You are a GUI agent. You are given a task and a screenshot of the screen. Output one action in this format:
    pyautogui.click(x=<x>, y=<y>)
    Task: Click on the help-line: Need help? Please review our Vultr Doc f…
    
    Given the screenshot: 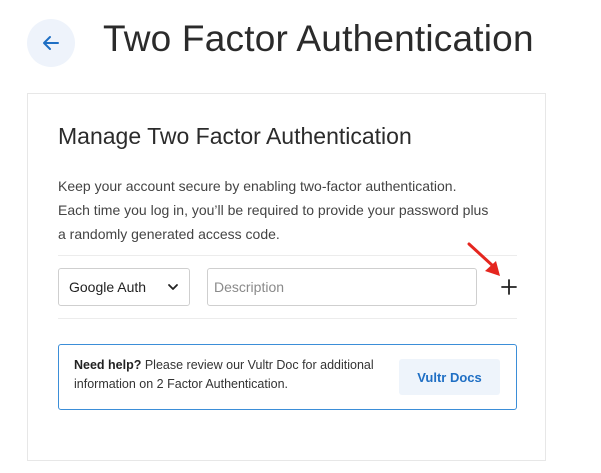 What is the action you would take?
    pyautogui.click(x=224, y=365)
    